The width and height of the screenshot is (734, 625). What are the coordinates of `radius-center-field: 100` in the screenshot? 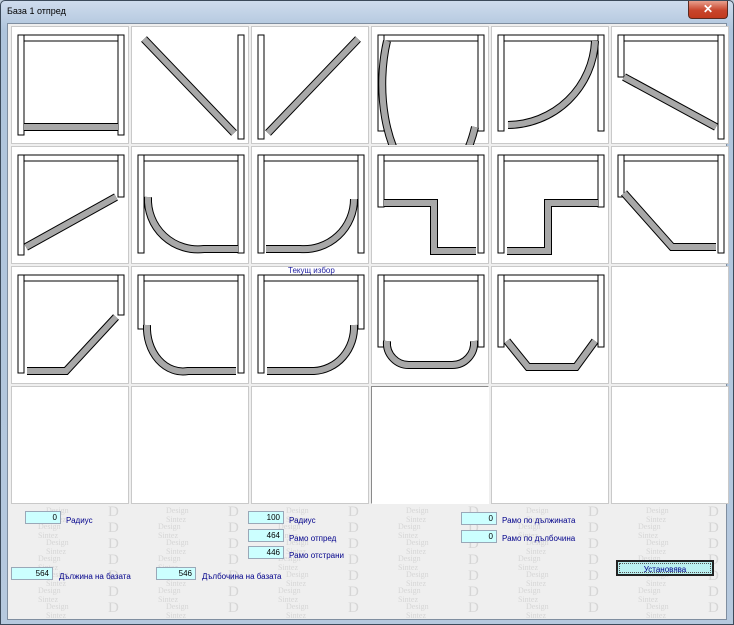 It's located at (266, 517).